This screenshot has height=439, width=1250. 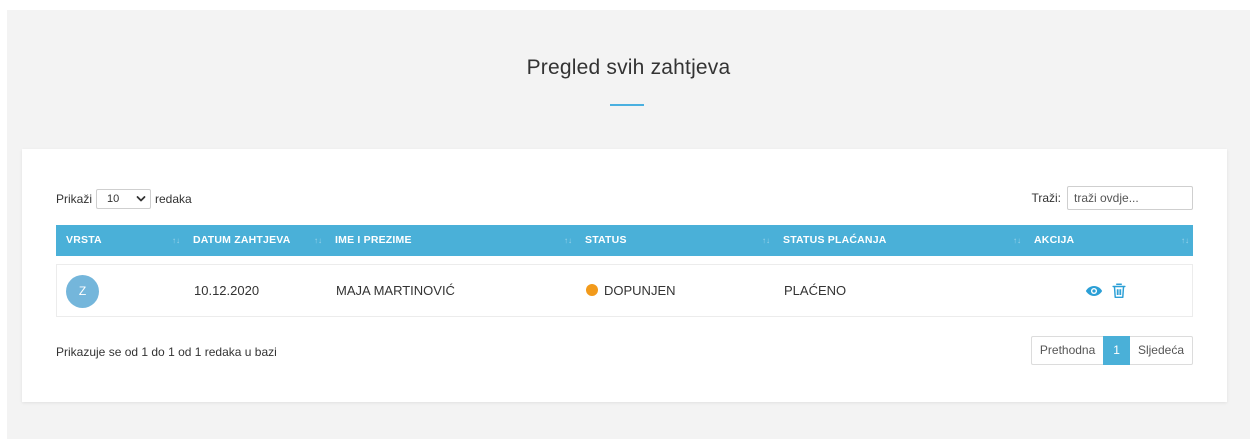 What do you see at coordinates (242, 240) in the screenshot?
I see `column-header-datum: DATUM ZAHTJEVA` at bounding box center [242, 240].